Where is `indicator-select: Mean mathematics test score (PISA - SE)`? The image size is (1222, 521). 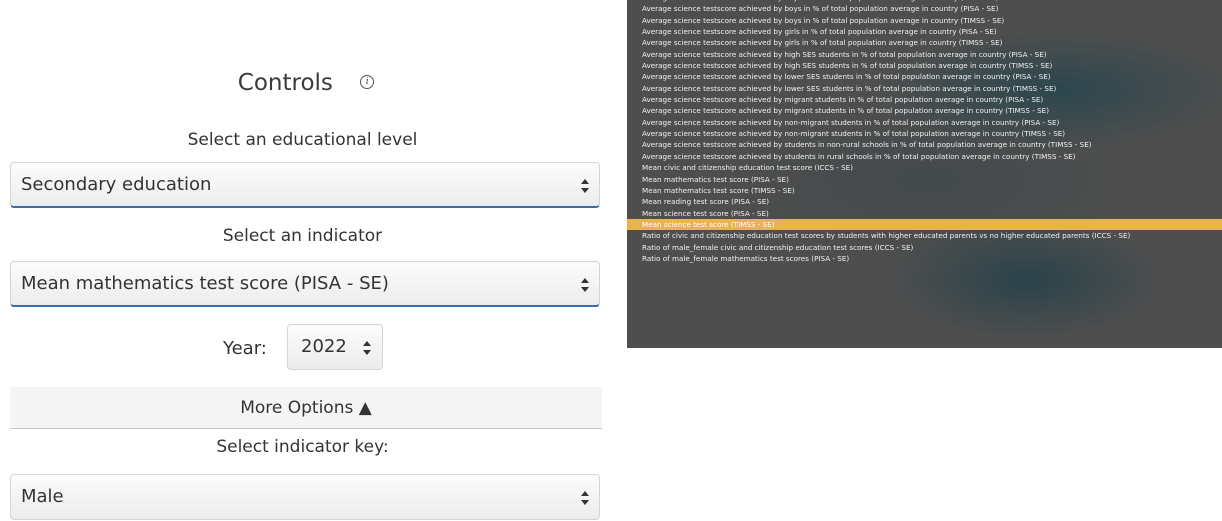 indicator-select: Mean mathematics test score (PISA - SE) is located at coordinates (305, 284).